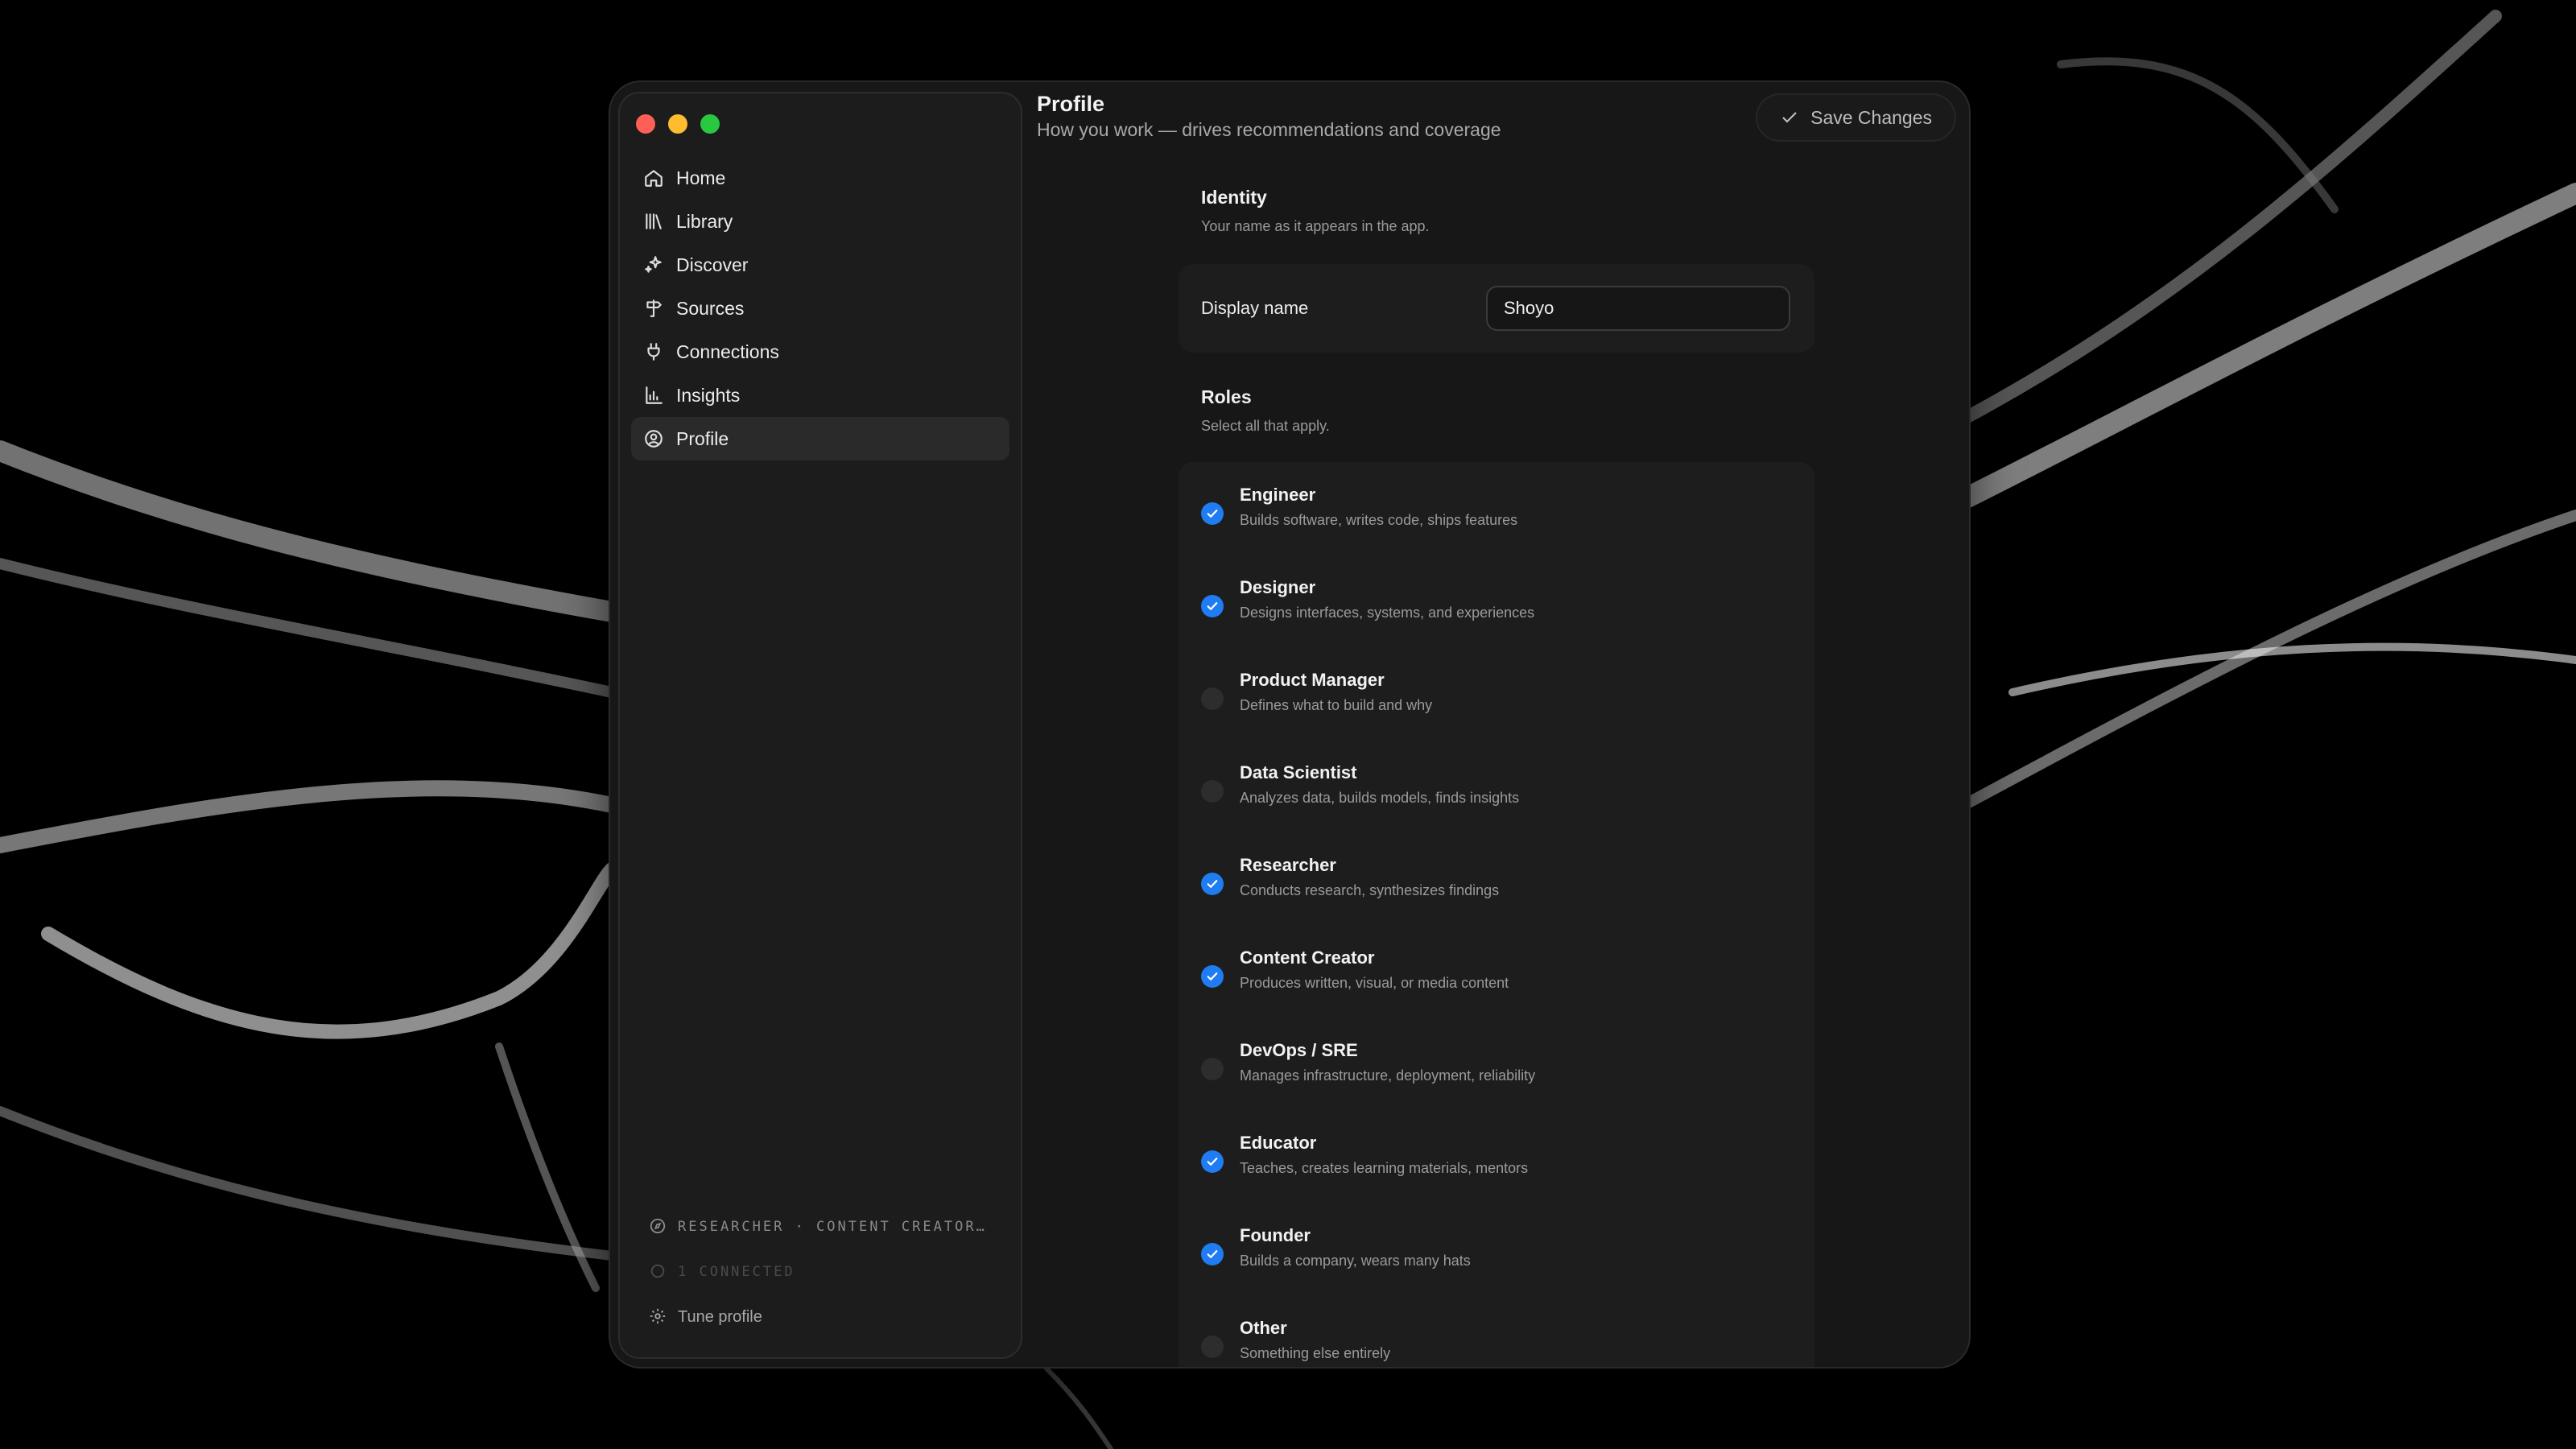  What do you see at coordinates (823, 1317) in the screenshot?
I see `tune-profile-button: Tune profile` at bounding box center [823, 1317].